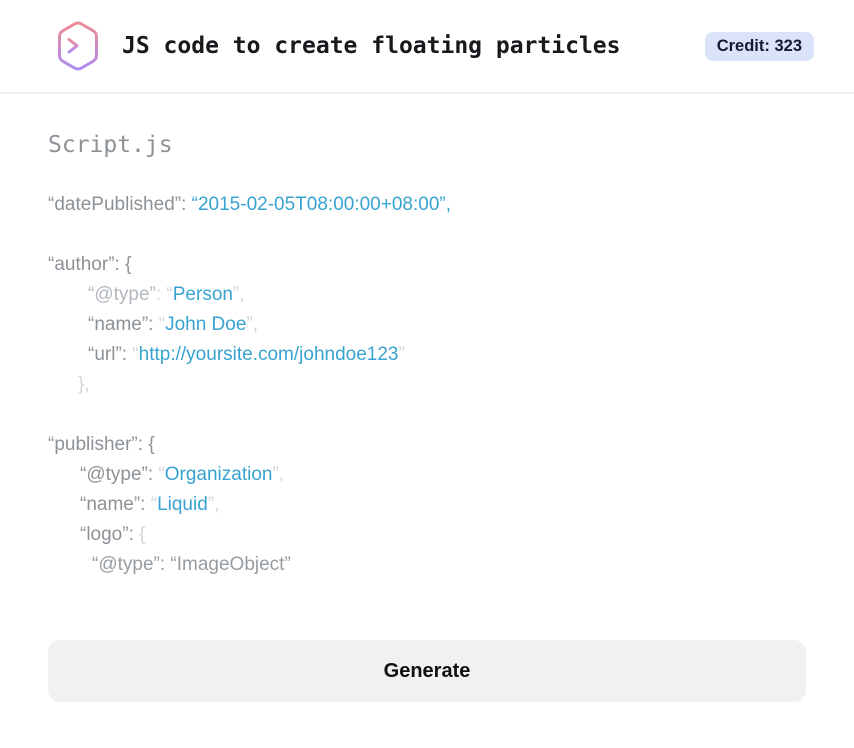 The height and width of the screenshot is (748, 854). What do you see at coordinates (427, 325) in the screenshot?
I see `code-line: “name”: “John Doe”,` at bounding box center [427, 325].